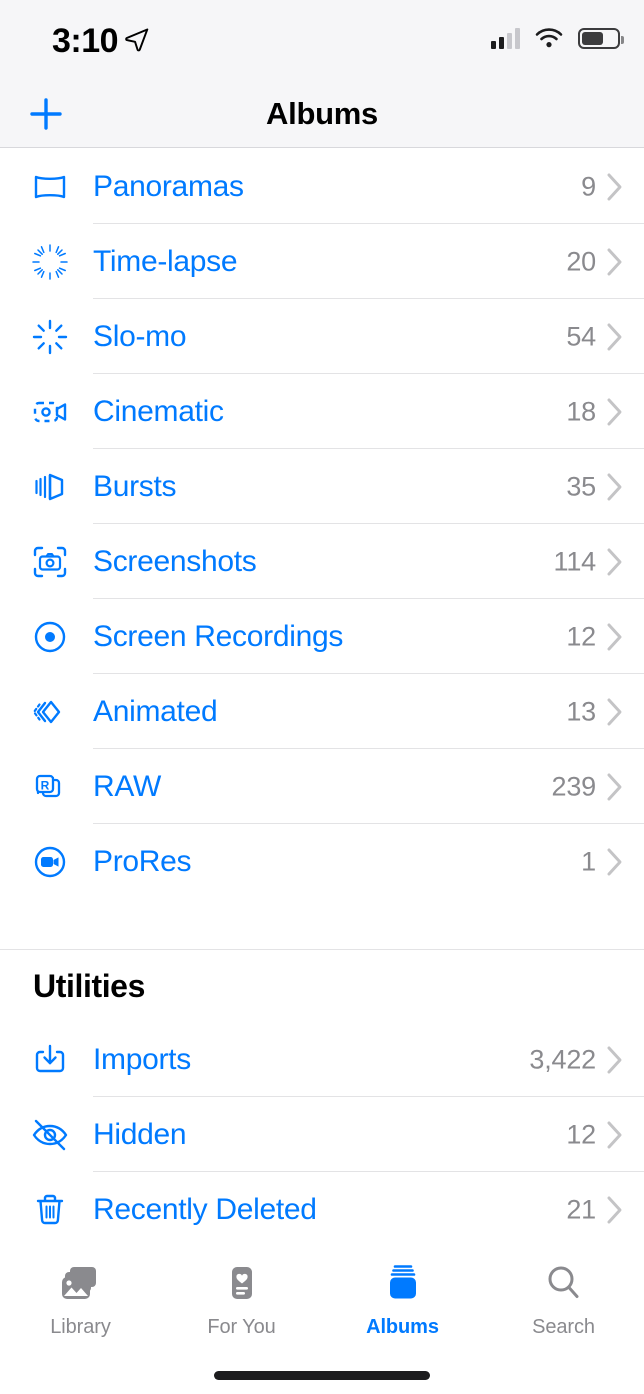  I want to click on search-icon, so click(564, 1284).